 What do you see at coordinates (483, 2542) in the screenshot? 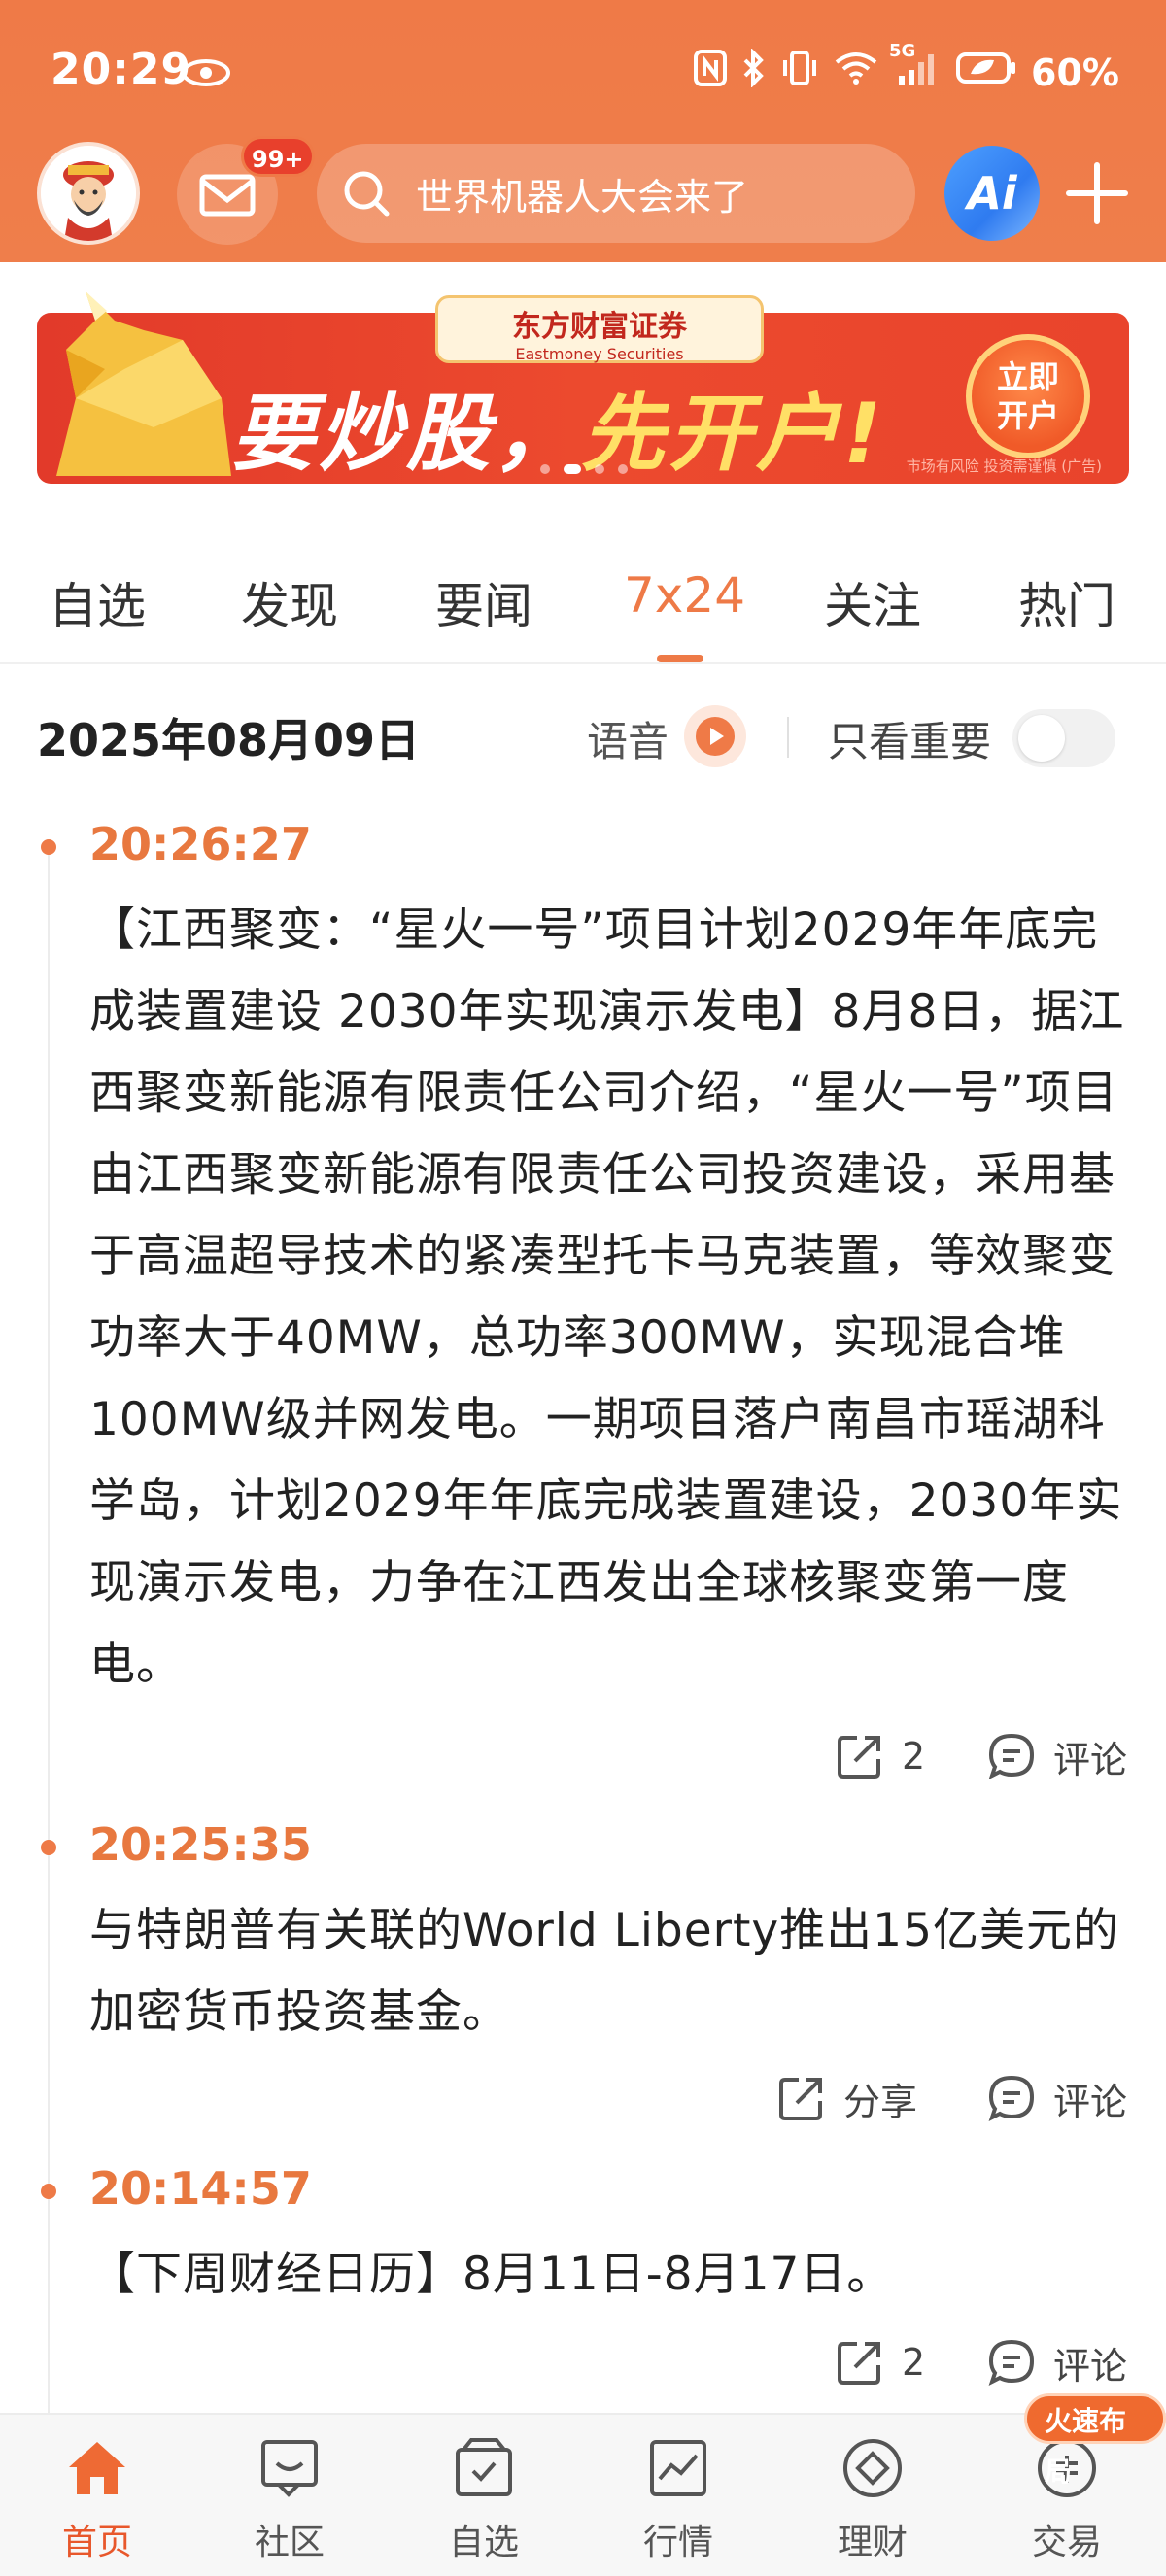
I see `nav-label: 自选` at bounding box center [483, 2542].